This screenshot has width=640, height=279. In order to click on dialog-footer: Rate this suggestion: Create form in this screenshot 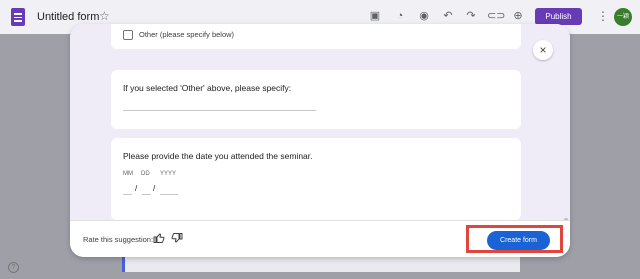, I will do `click(320, 238)`.